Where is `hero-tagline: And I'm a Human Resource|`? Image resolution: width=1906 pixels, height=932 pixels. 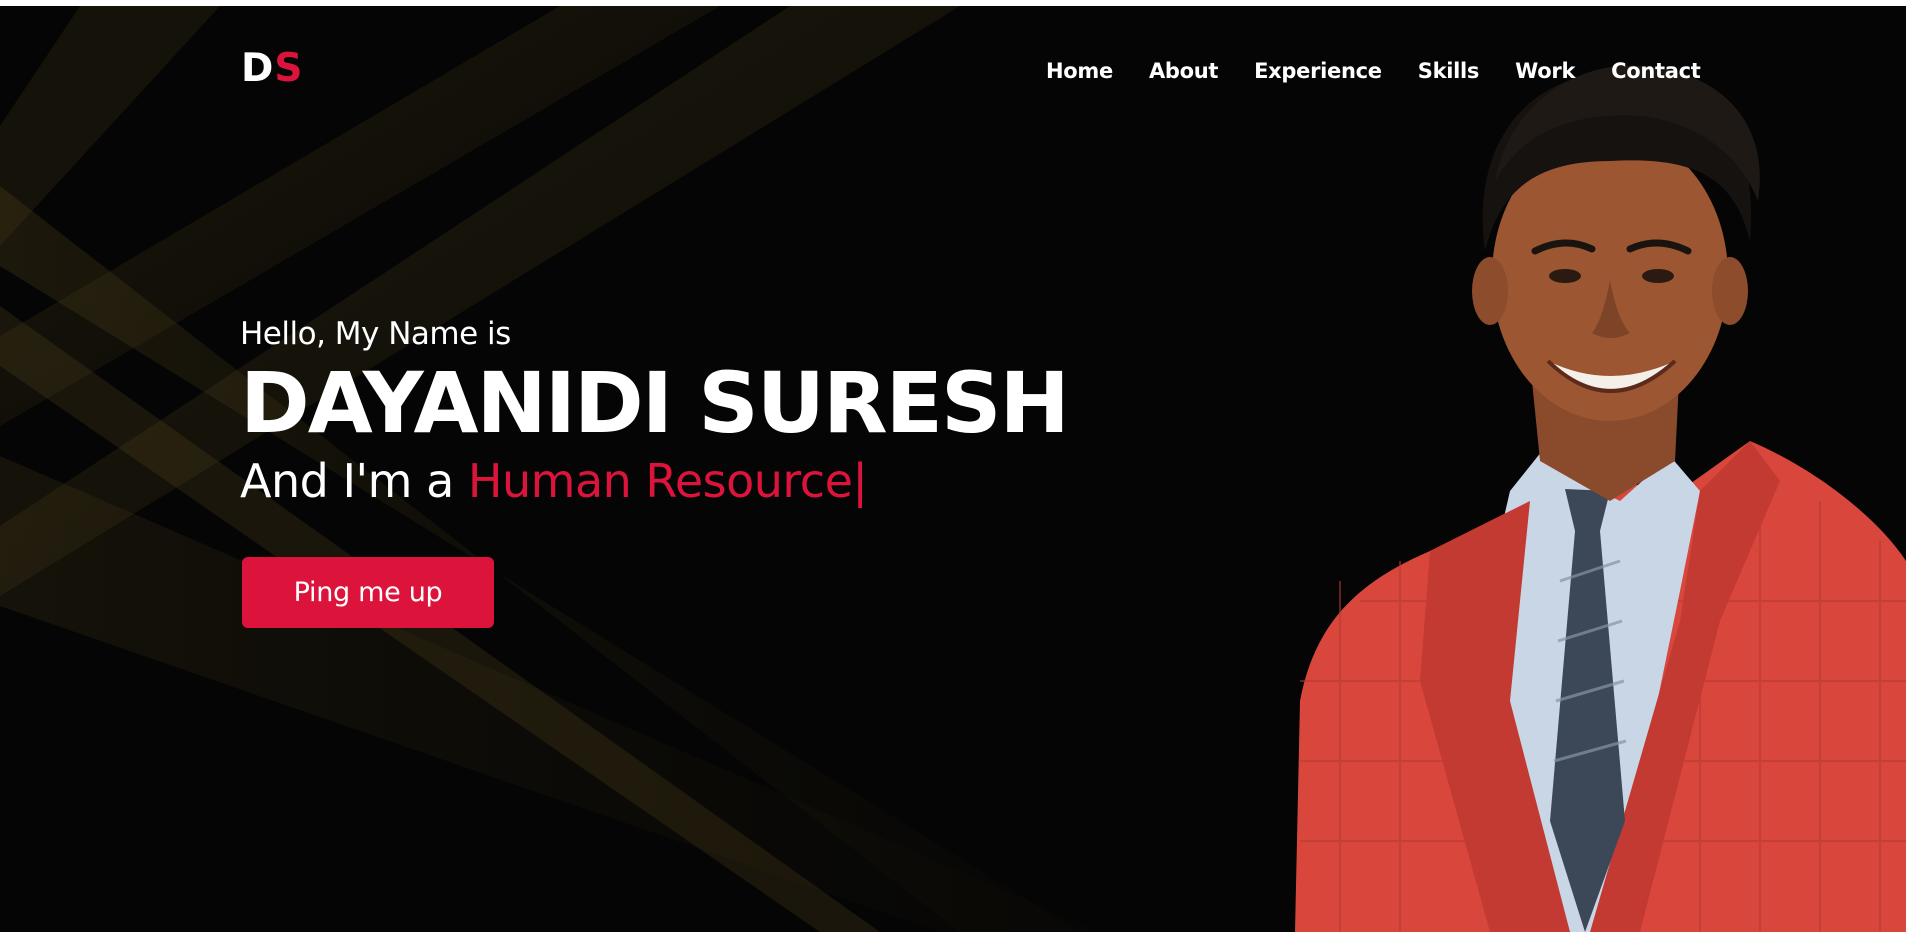 hero-tagline: And I'm a Human Resource| is located at coordinates (690, 481).